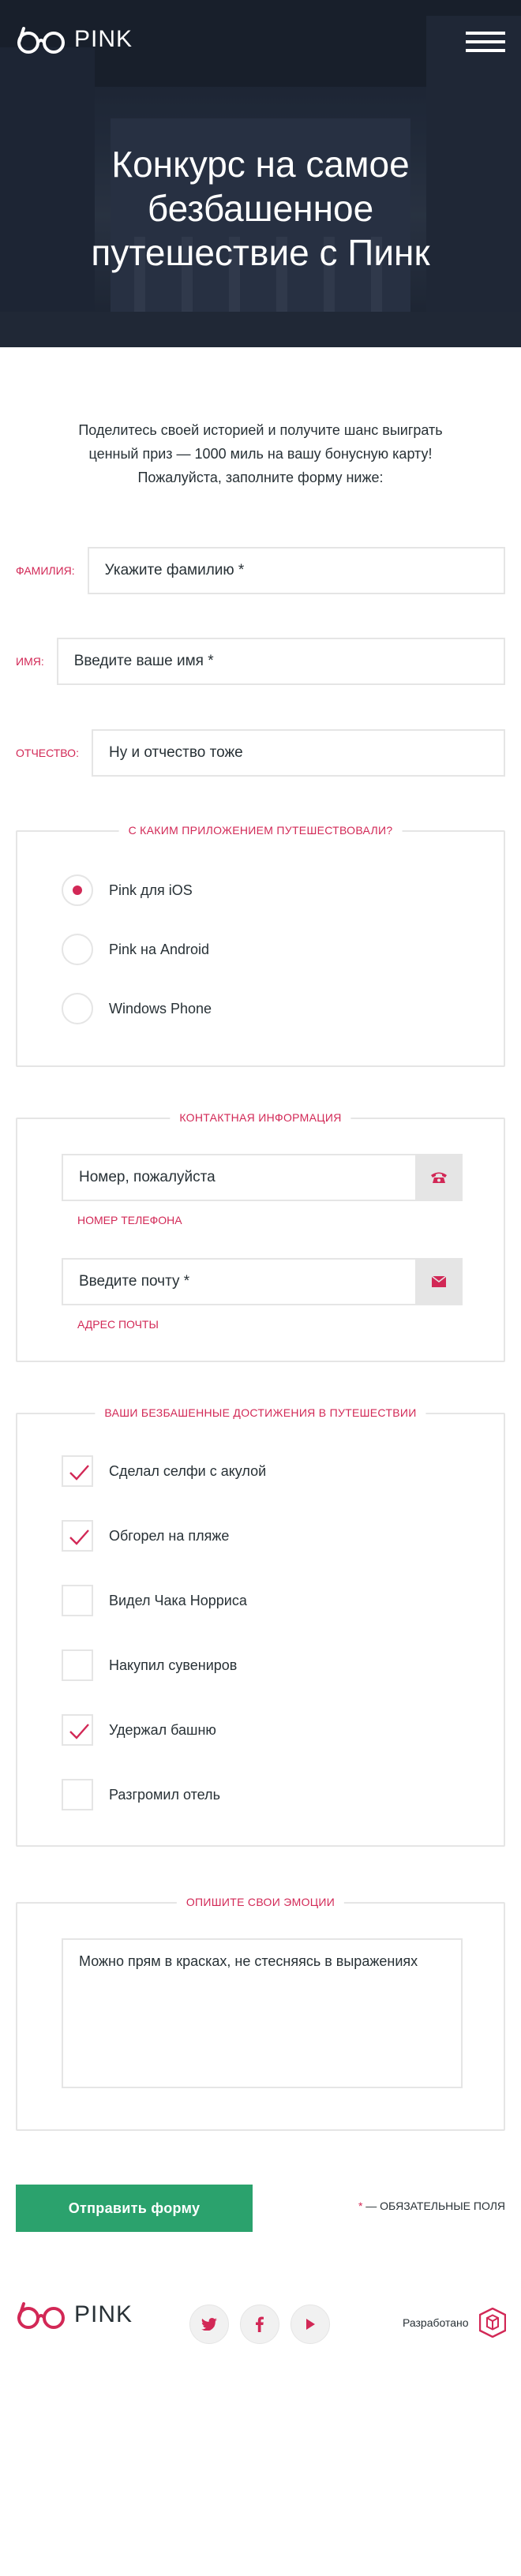  What do you see at coordinates (46, 570) in the screenshot?
I see `surname-label: Фамилия:` at bounding box center [46, 570].